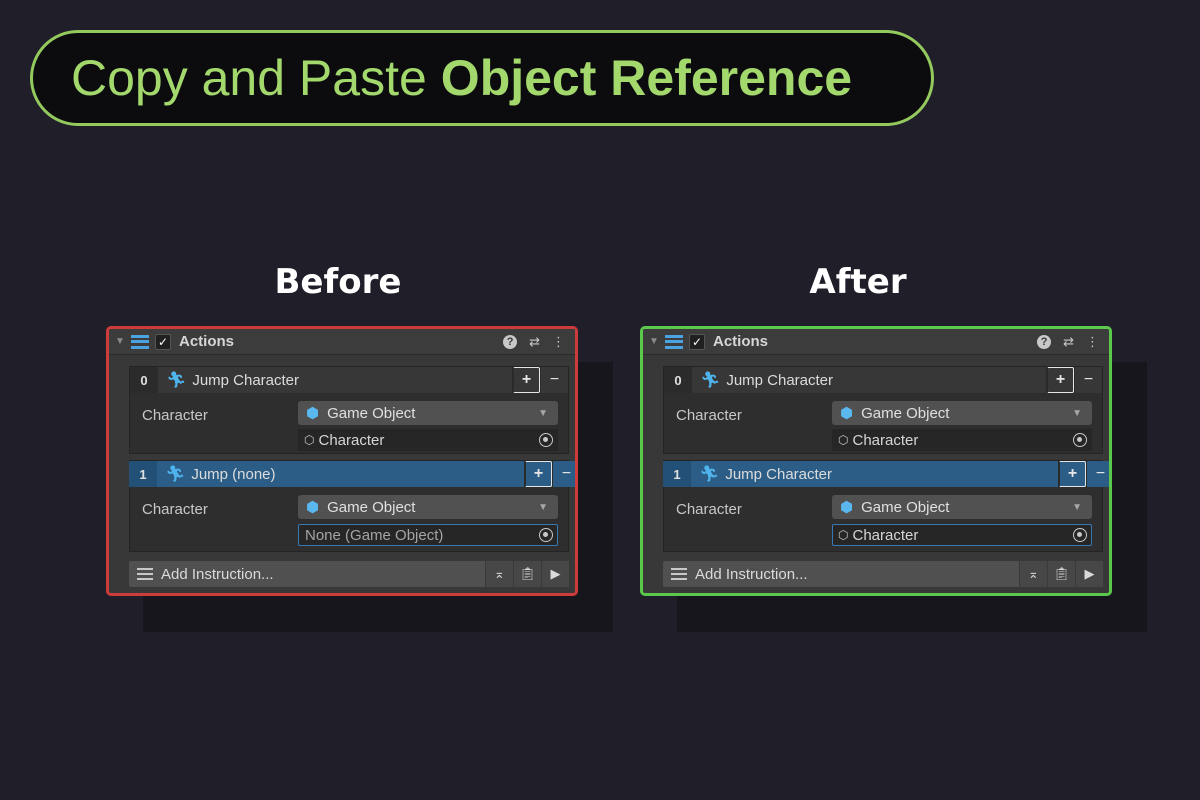  I want to click on object-value: None (Game Object), so click(374, 535).